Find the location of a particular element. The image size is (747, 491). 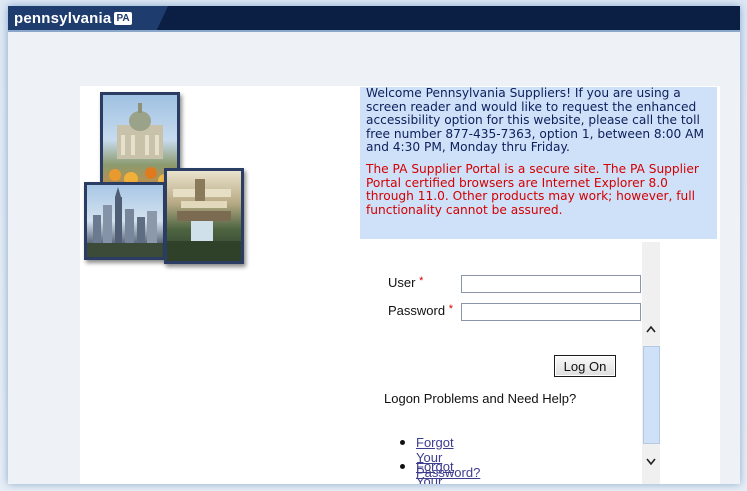

password-label: Password * is located at coordinates (420, 310).